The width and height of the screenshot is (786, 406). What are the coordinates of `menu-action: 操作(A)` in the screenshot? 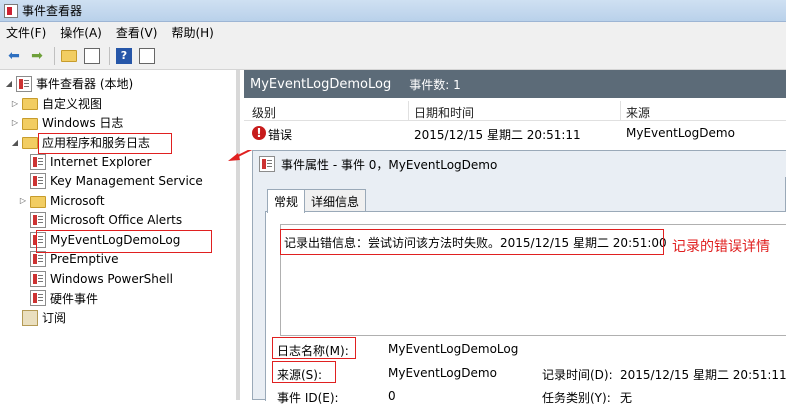 It's located at (81, 32).